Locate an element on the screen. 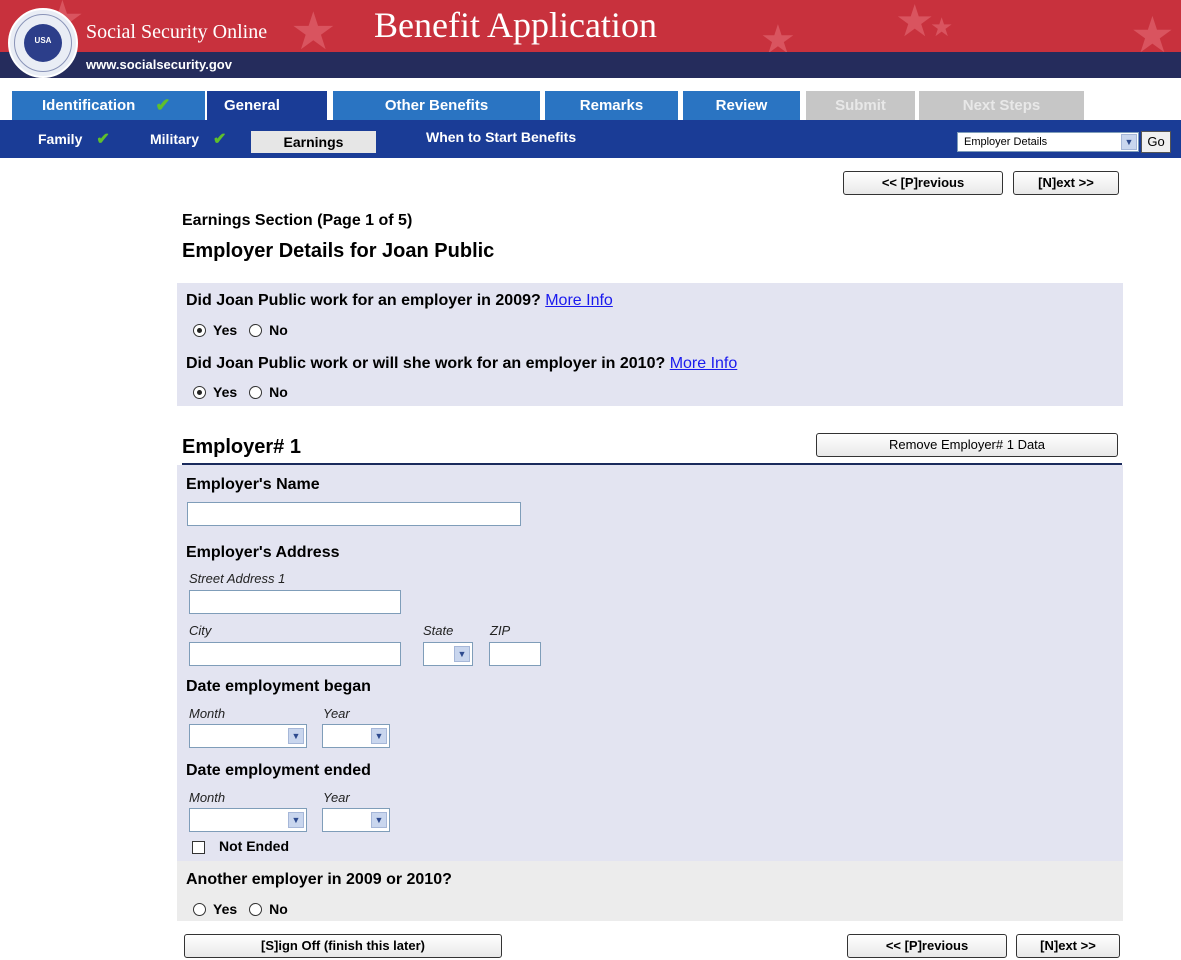 This screenshot has height=960, width=1181. tab-review: Review is located at coordinates (741, 105).